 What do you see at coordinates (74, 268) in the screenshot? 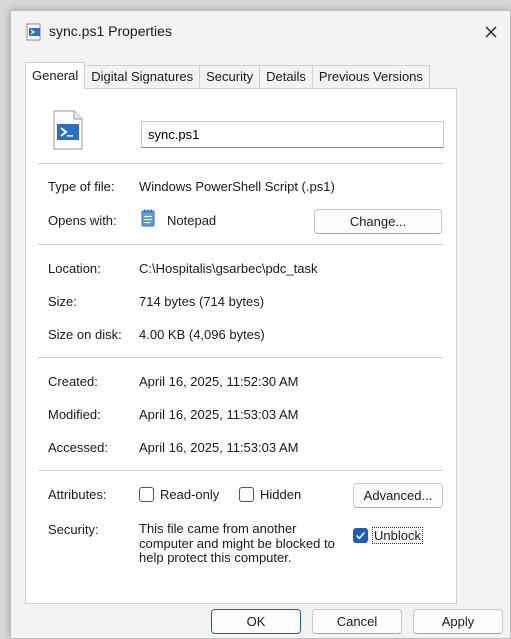
I see `location-label: Location:` at bounding box center [74, 268].